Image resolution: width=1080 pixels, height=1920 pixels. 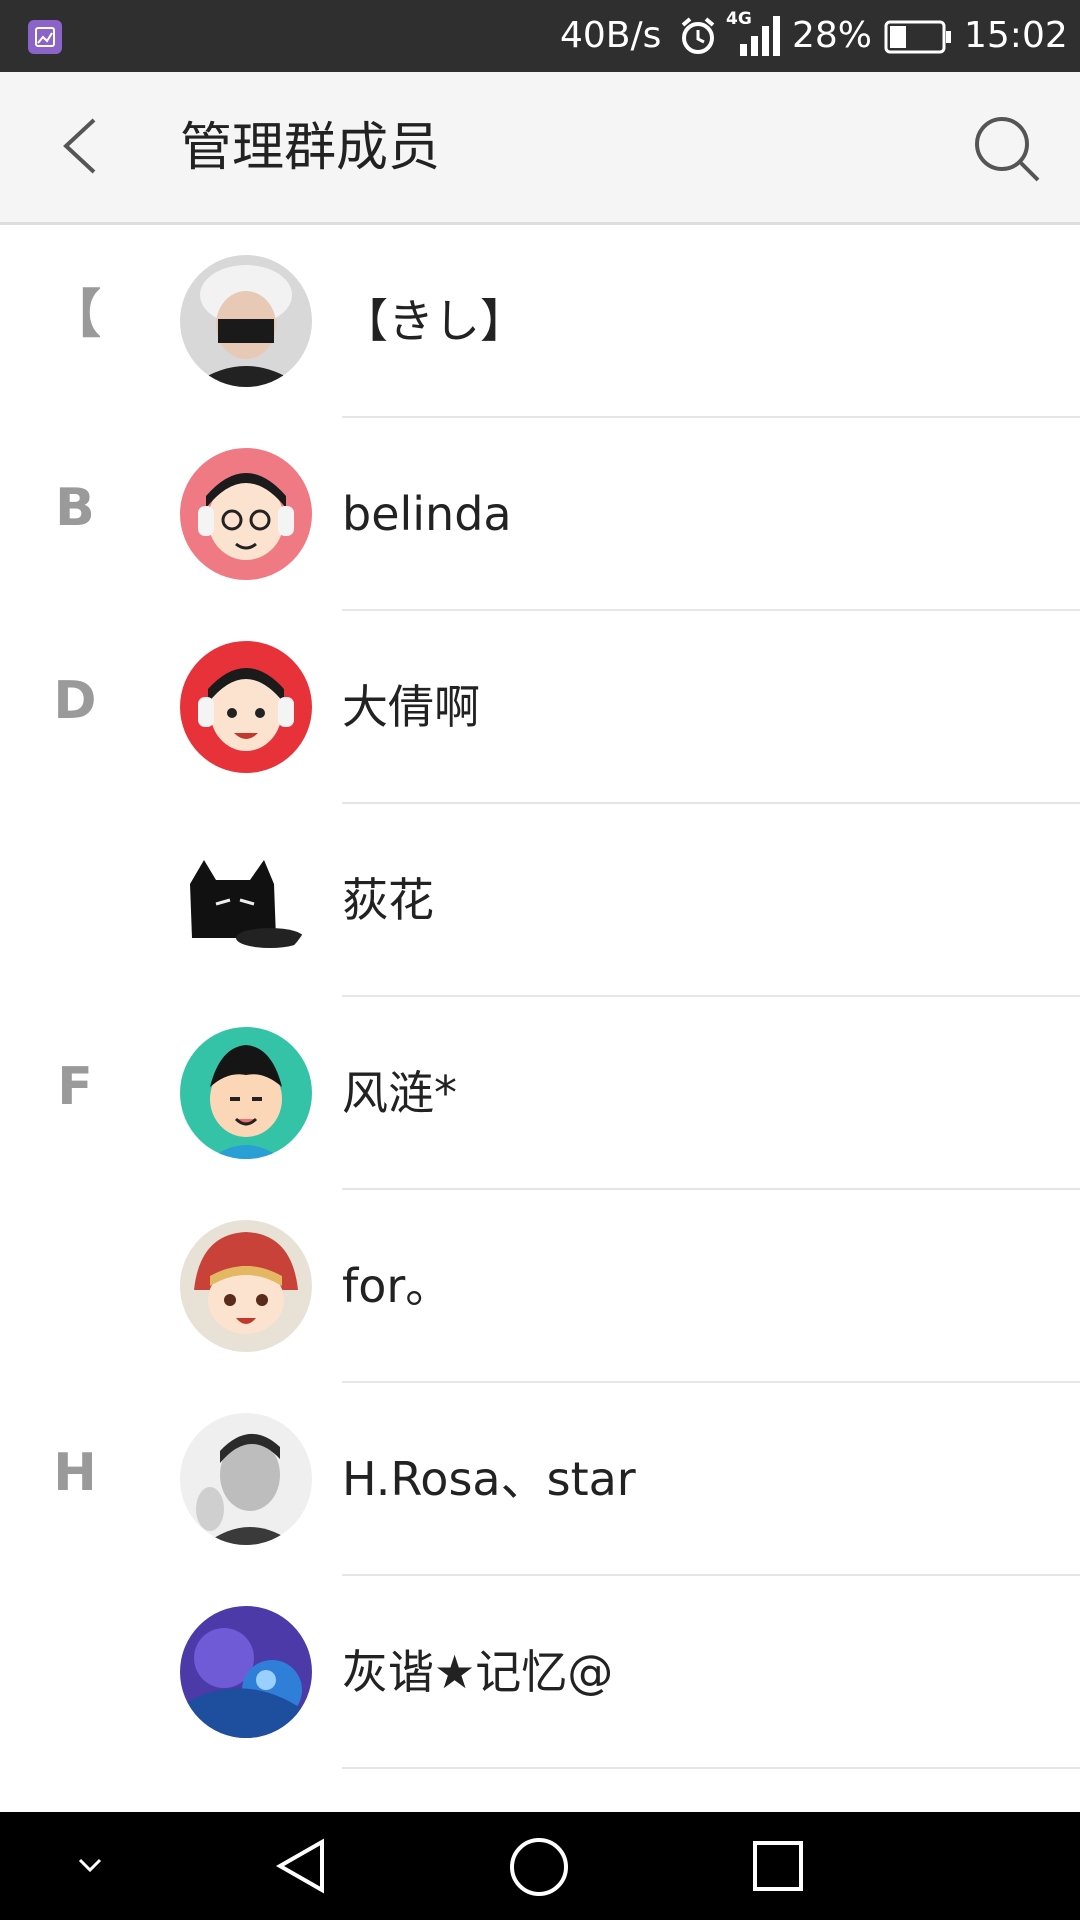 I want to click on section-letter: D, so click(x=75, y=701).